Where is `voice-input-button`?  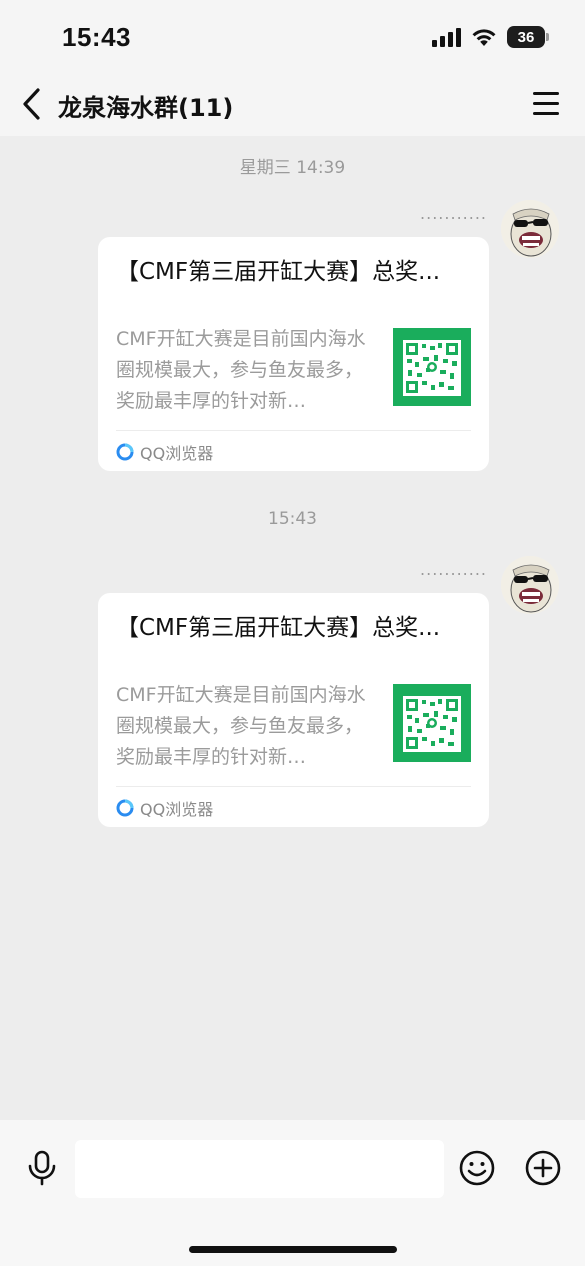
voice-input-button is located at coordinates (42, 1168).